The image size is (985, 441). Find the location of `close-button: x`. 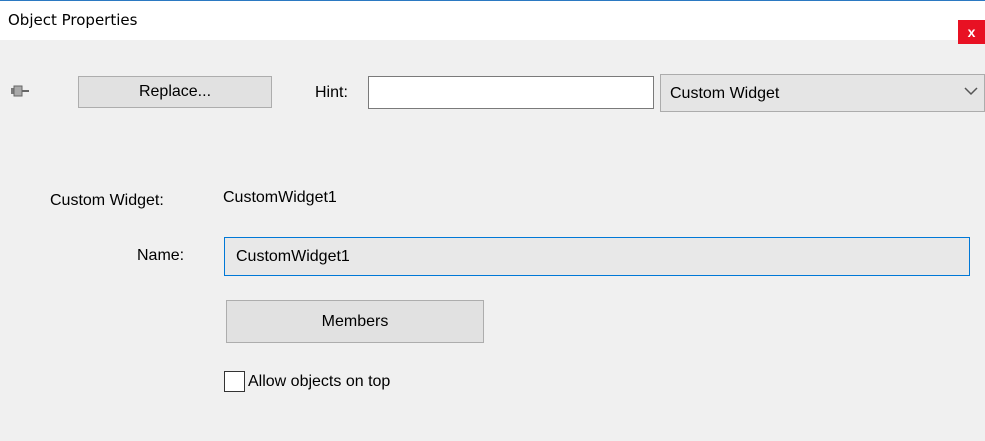

close-button: x is located at coordinates (971, 32).